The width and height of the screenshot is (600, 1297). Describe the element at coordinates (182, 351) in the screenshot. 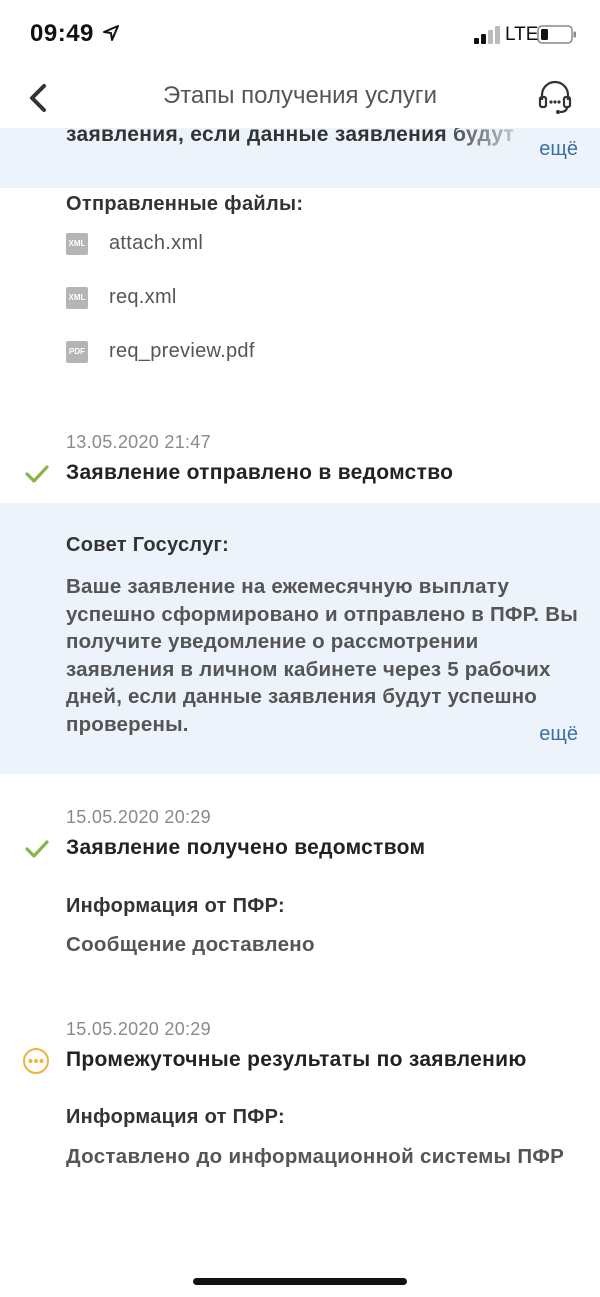

I see `file-name: req_preview.pdf` at that location.